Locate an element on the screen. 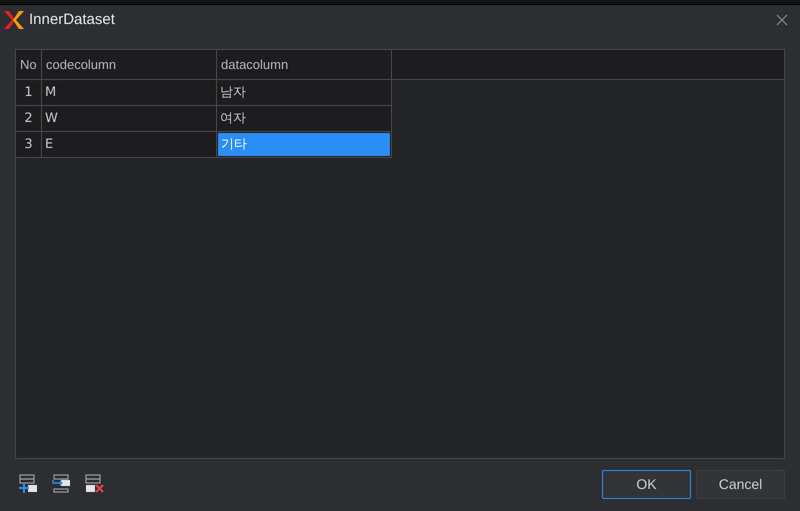 The height and width of the screenshot is (511, 800). column-header: datacolumn is located at coordinates (304, 64).